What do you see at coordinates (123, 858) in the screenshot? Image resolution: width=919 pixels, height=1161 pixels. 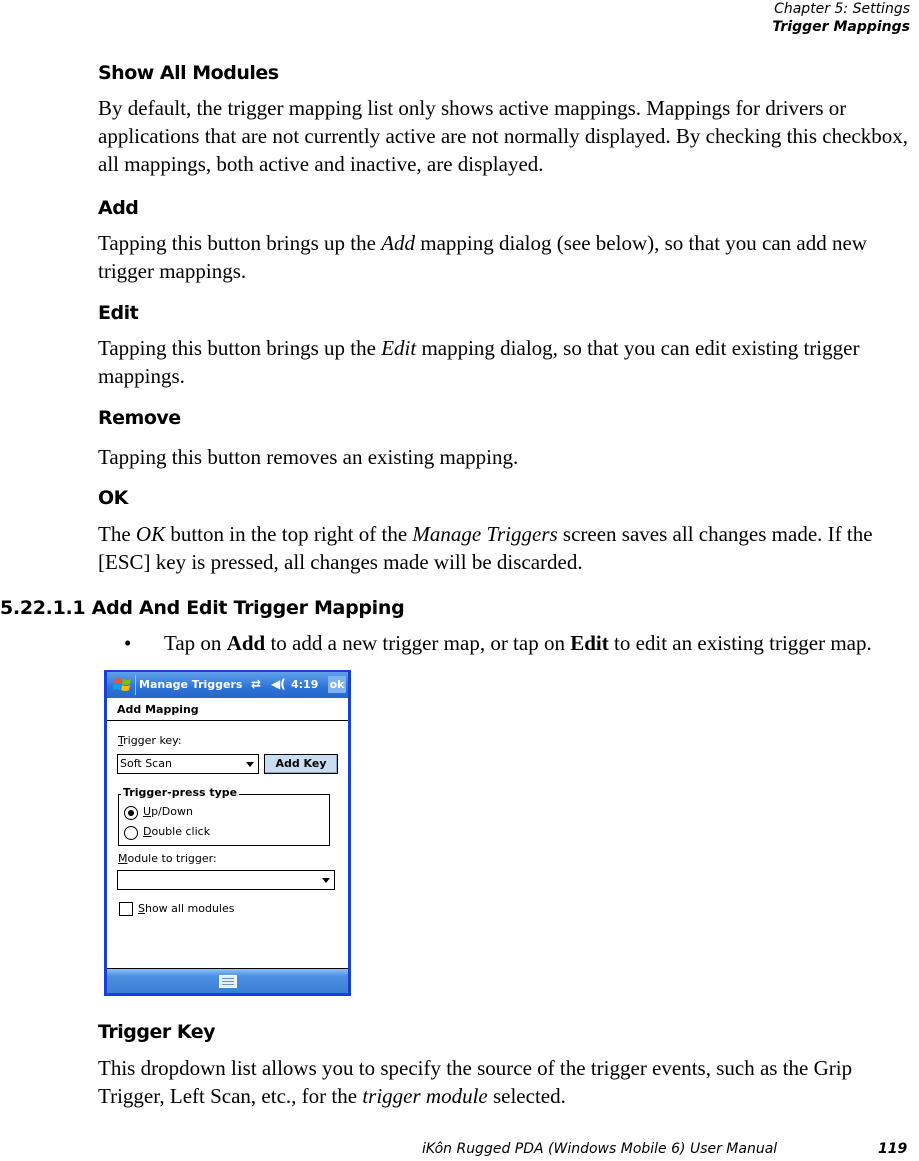 I see `accelerator: M` at bounding box center [123, 858].